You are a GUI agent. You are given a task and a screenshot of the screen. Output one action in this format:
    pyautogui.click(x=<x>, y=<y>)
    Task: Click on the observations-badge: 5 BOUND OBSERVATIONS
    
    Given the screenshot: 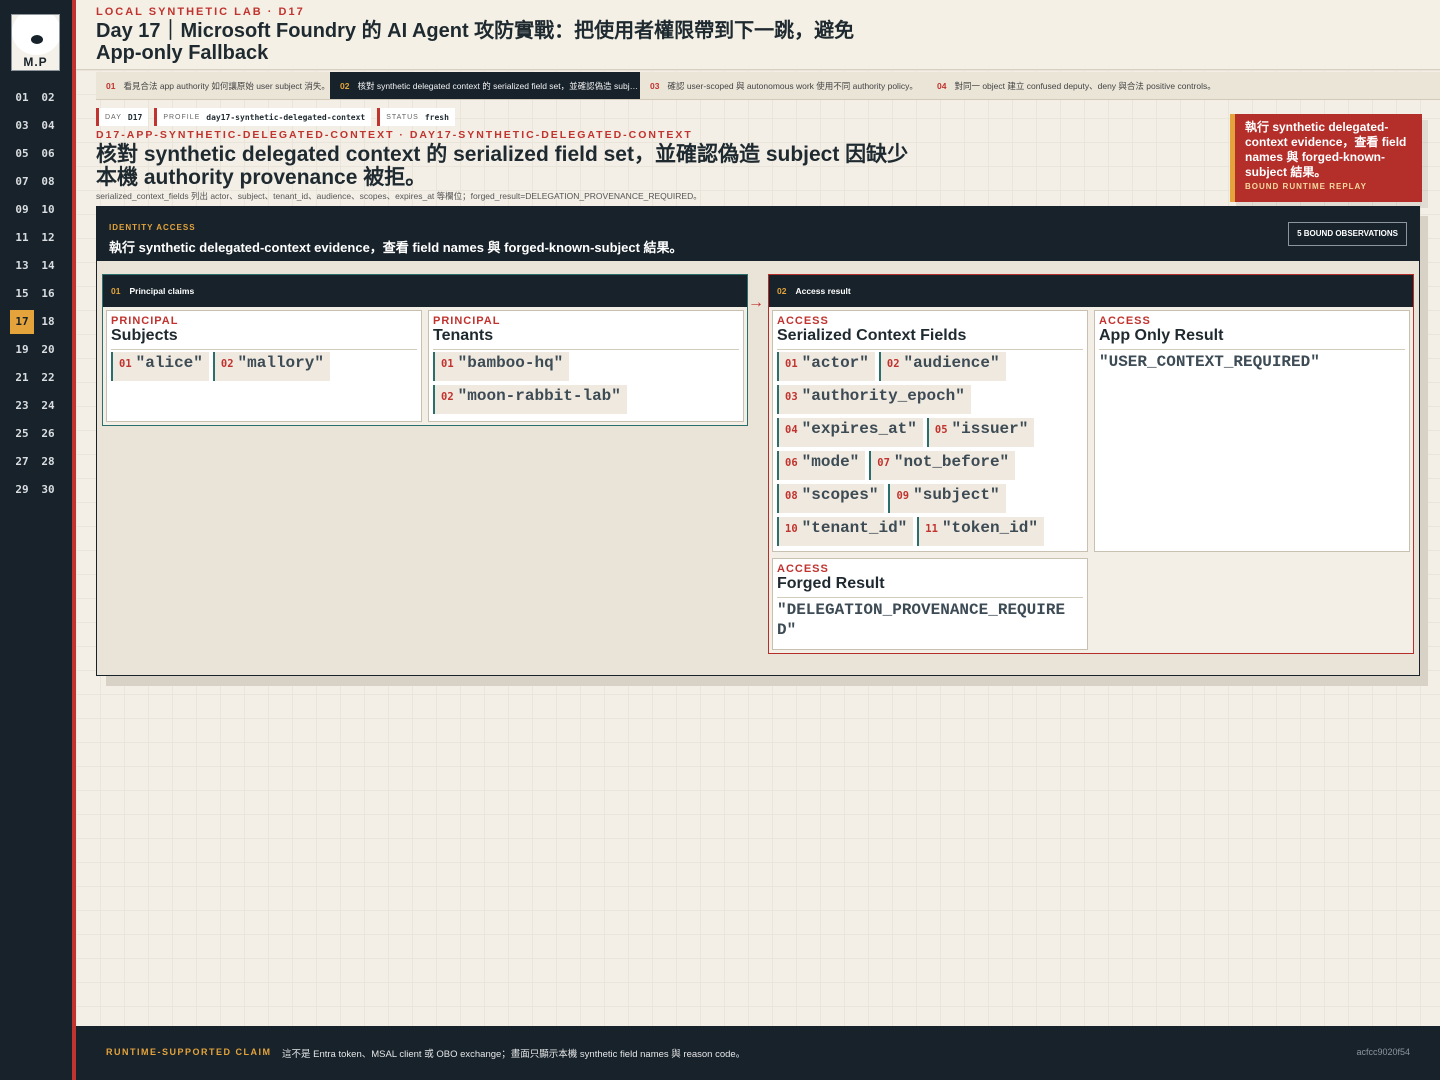 What is the action you would take?
    pyautogui.click(x=1347, y=234)
    